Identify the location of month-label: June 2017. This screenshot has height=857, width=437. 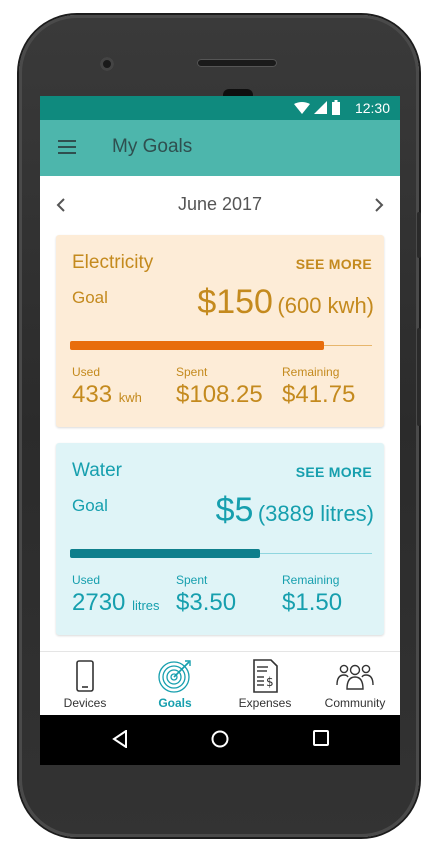
(220, 204).